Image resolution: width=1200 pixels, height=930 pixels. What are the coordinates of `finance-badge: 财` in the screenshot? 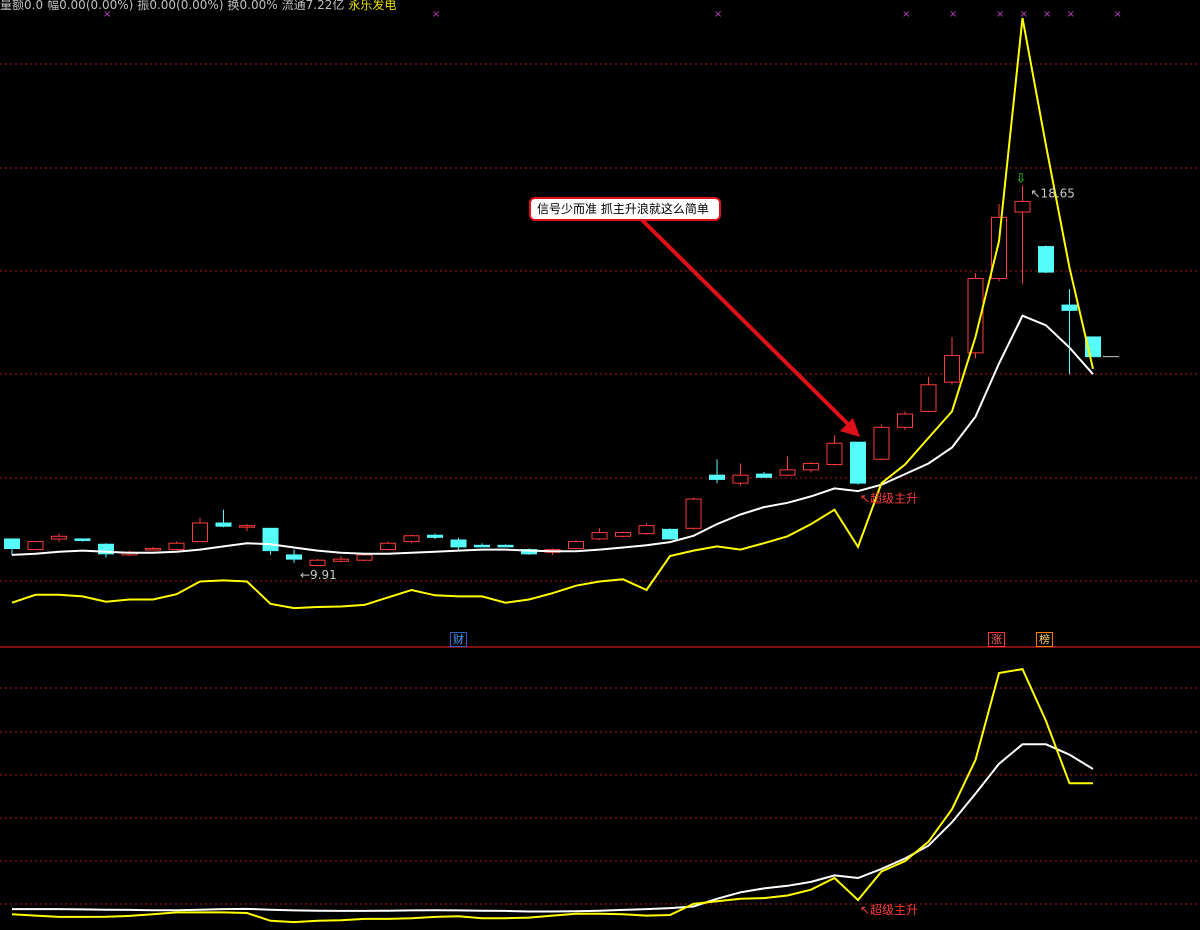 It's located at (458, 639).